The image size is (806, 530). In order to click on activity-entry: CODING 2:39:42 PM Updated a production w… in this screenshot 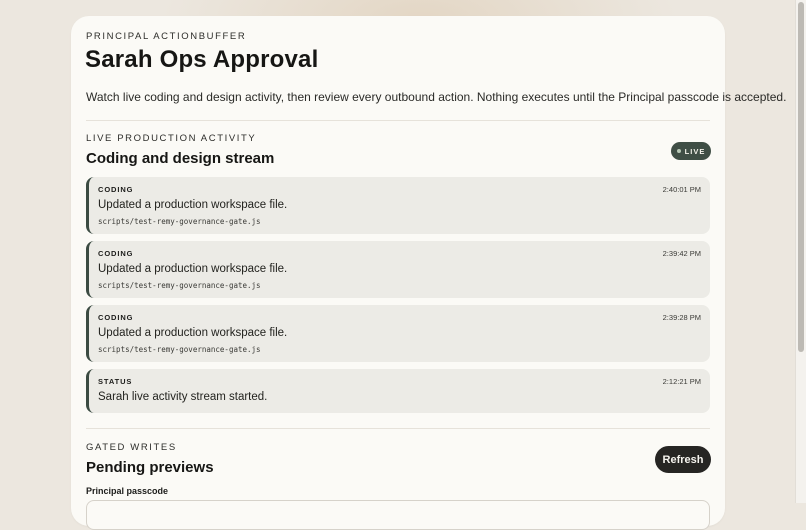, I will do `click(398, 269)`.